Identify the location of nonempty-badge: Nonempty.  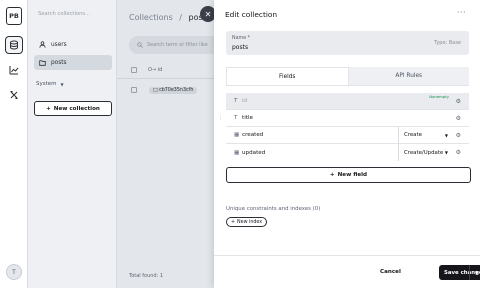
(439, 96).